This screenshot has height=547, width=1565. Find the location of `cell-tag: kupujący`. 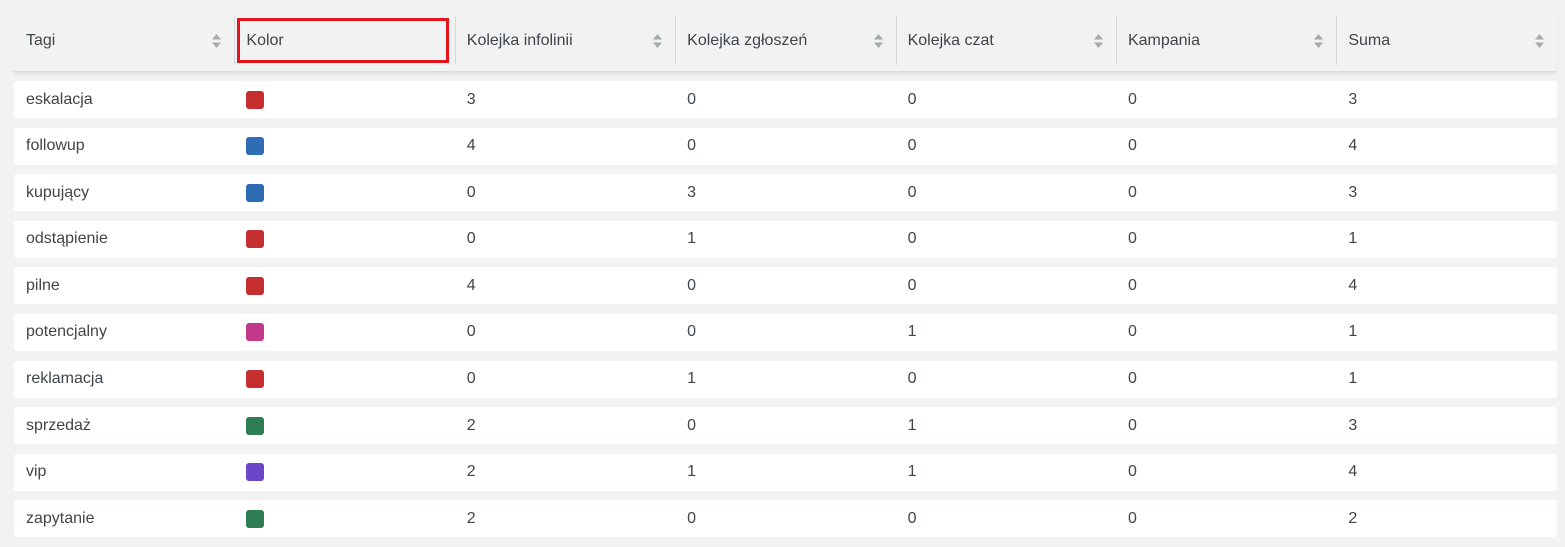

cell-tag: kupujący is located at coordinates (58, 192).